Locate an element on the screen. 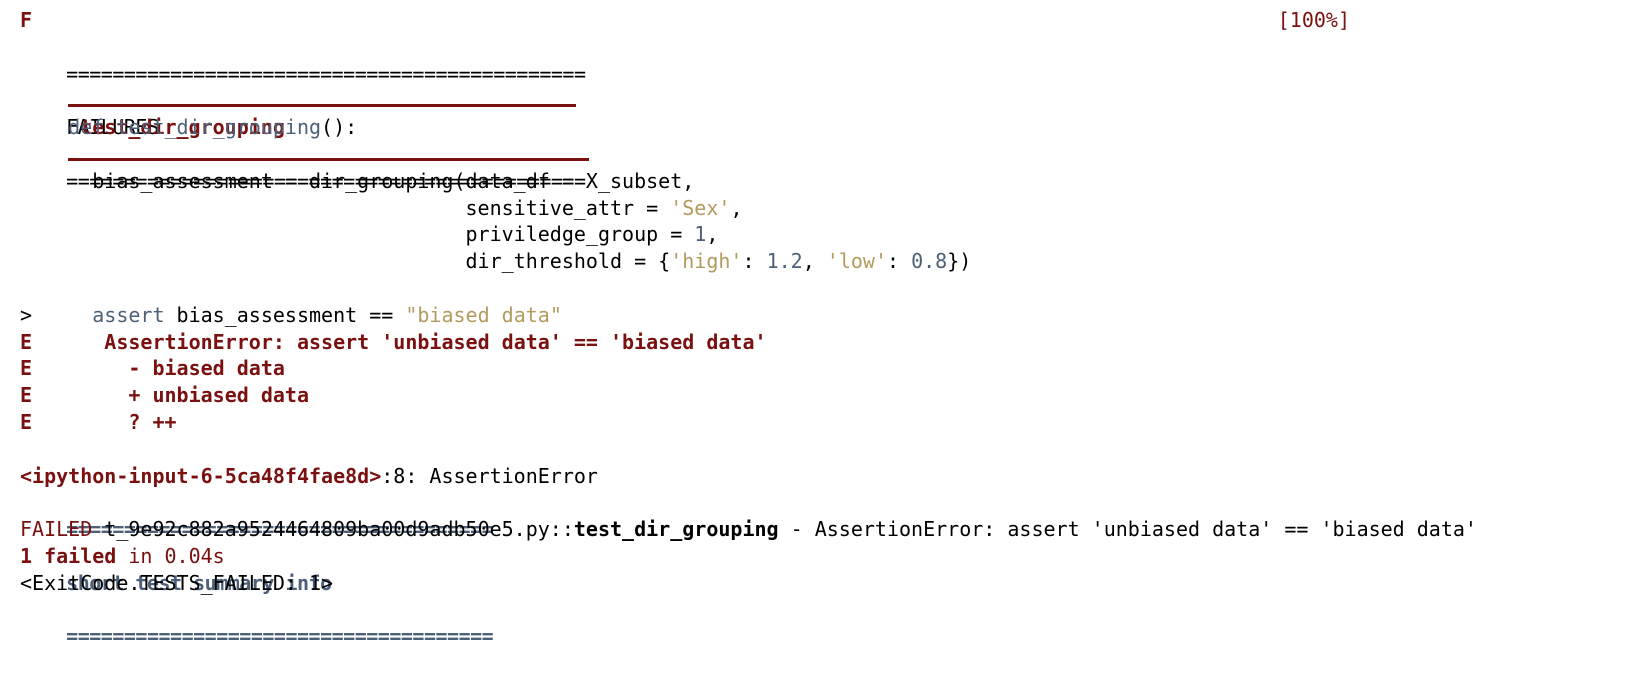  code-text: dir_threshold = { is located at coordinates (345, 261).